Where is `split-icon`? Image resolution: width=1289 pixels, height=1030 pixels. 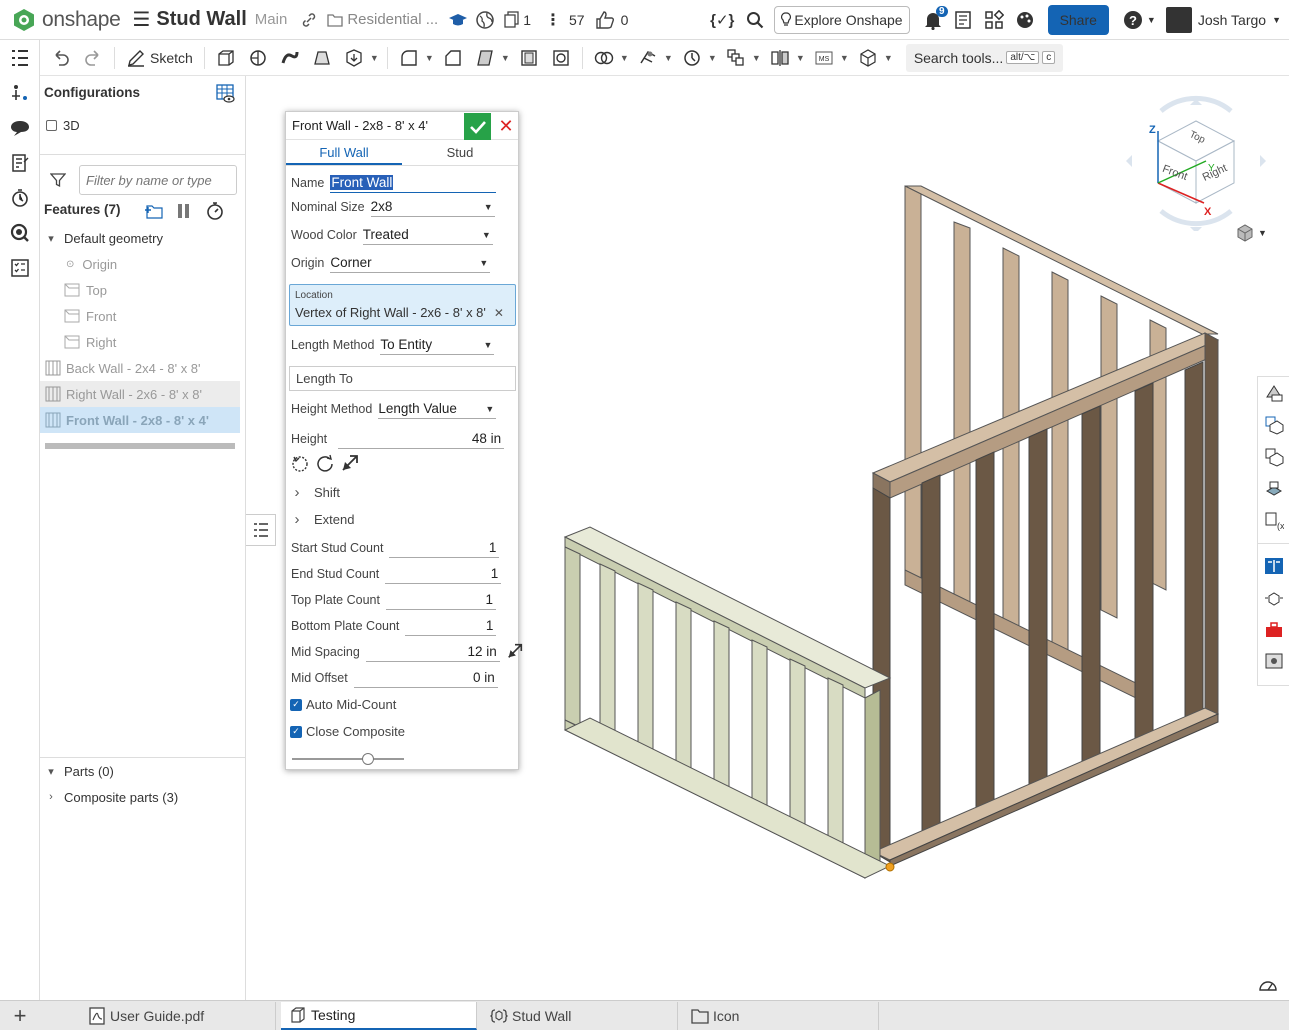 split-icon is located at coordinates (648, 58).